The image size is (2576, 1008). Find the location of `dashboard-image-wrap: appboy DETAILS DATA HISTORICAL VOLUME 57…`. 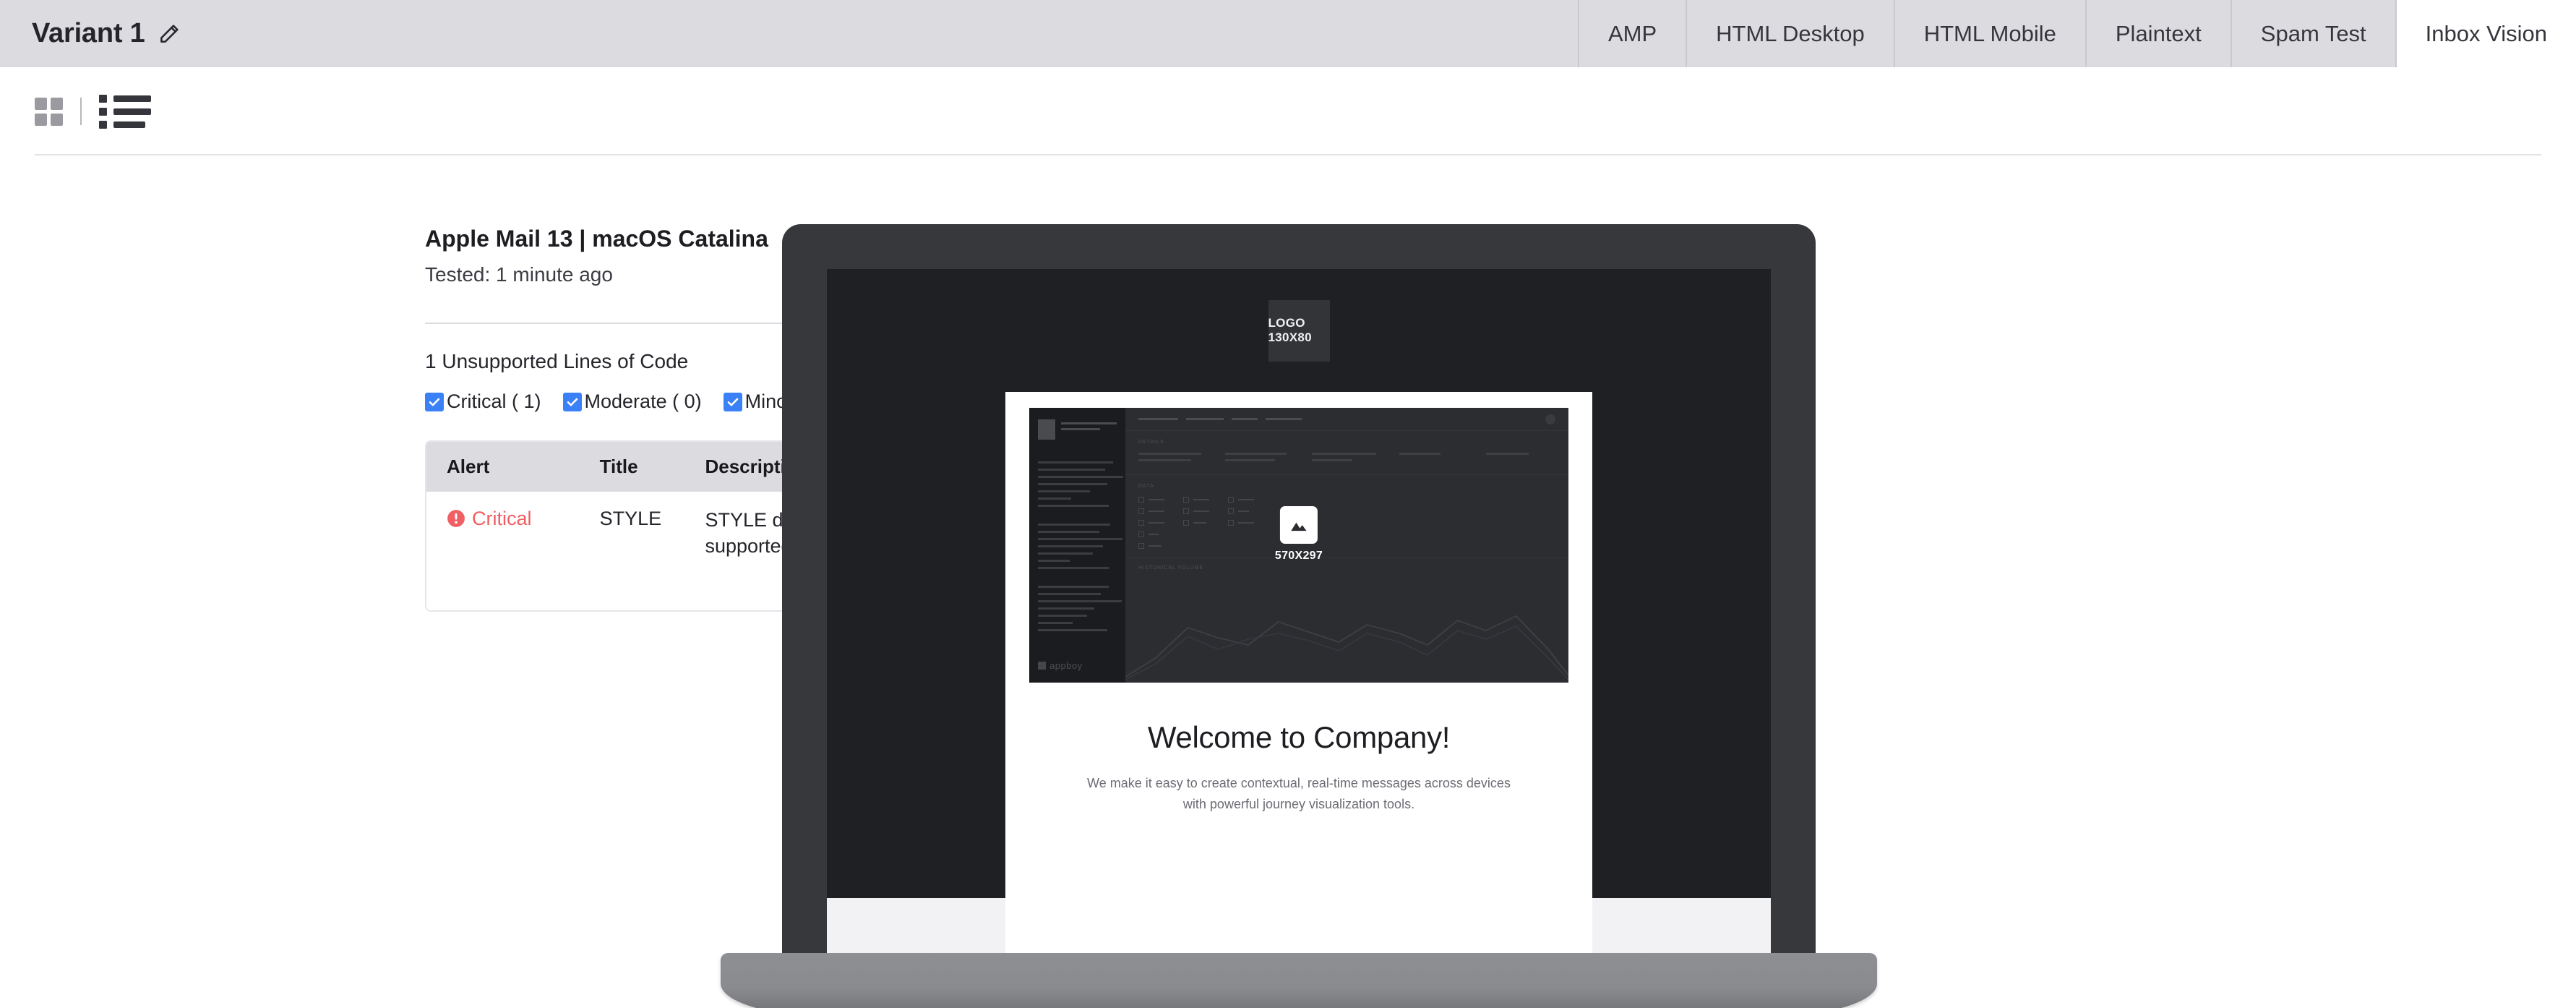

dashboard-image-wrap: appboy DETAILS DATA HISTORICAL VOLUME 57… is located at coordinates (1298, 537).